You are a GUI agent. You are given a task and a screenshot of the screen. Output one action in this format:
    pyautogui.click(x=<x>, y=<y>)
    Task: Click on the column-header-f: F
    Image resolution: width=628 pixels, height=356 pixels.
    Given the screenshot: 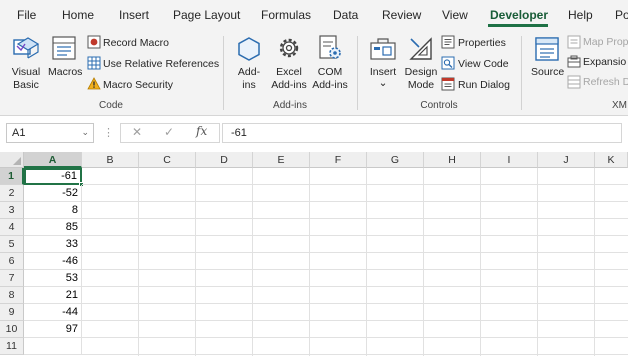 What is the action you would take?
    pyautogui.click(x=338, y=160)
    